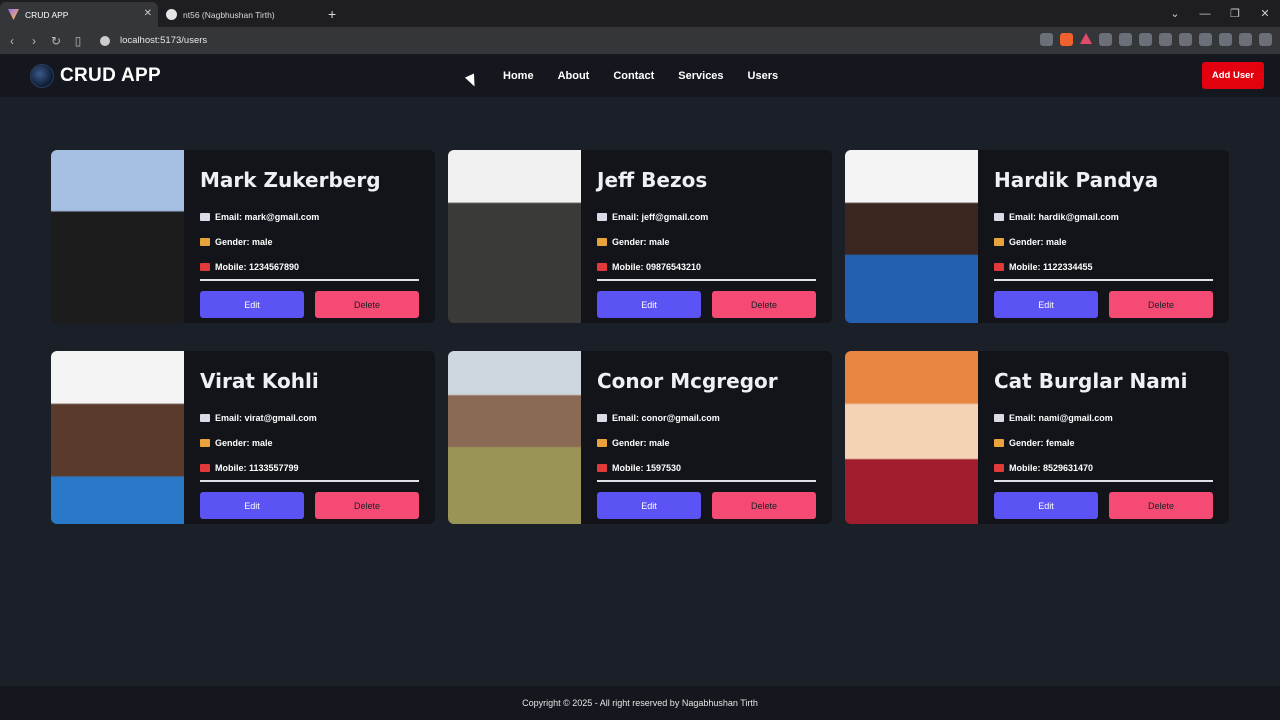  Describe the element at coordinates (657, 266) in the screenshot. I see `user-mobile: Mobile: 09876543210` at that location.